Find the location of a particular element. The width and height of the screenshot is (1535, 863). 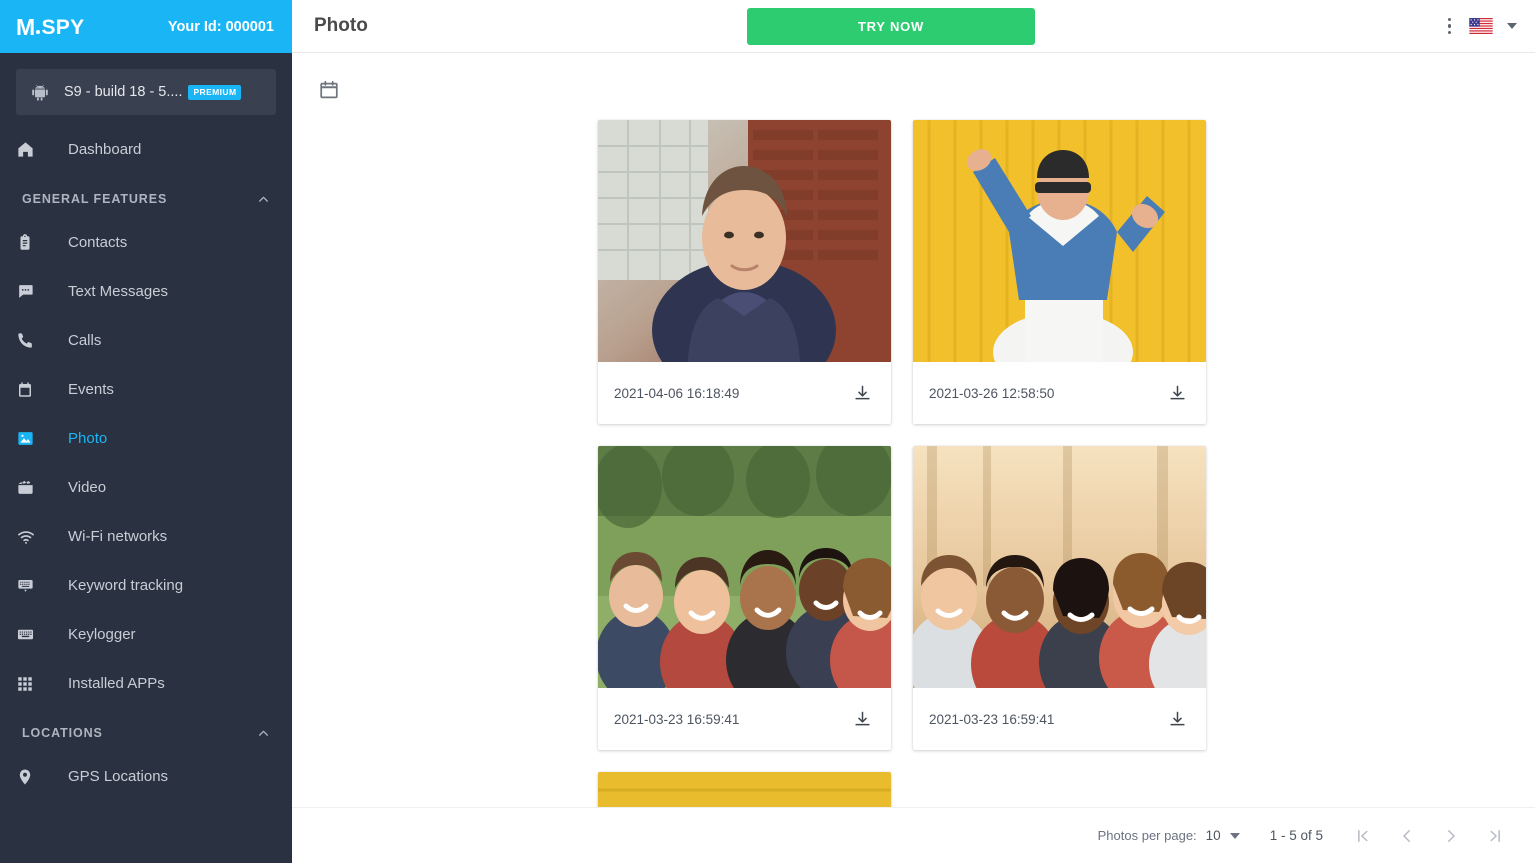

next-page-button is located at coordinates (1451, 836).